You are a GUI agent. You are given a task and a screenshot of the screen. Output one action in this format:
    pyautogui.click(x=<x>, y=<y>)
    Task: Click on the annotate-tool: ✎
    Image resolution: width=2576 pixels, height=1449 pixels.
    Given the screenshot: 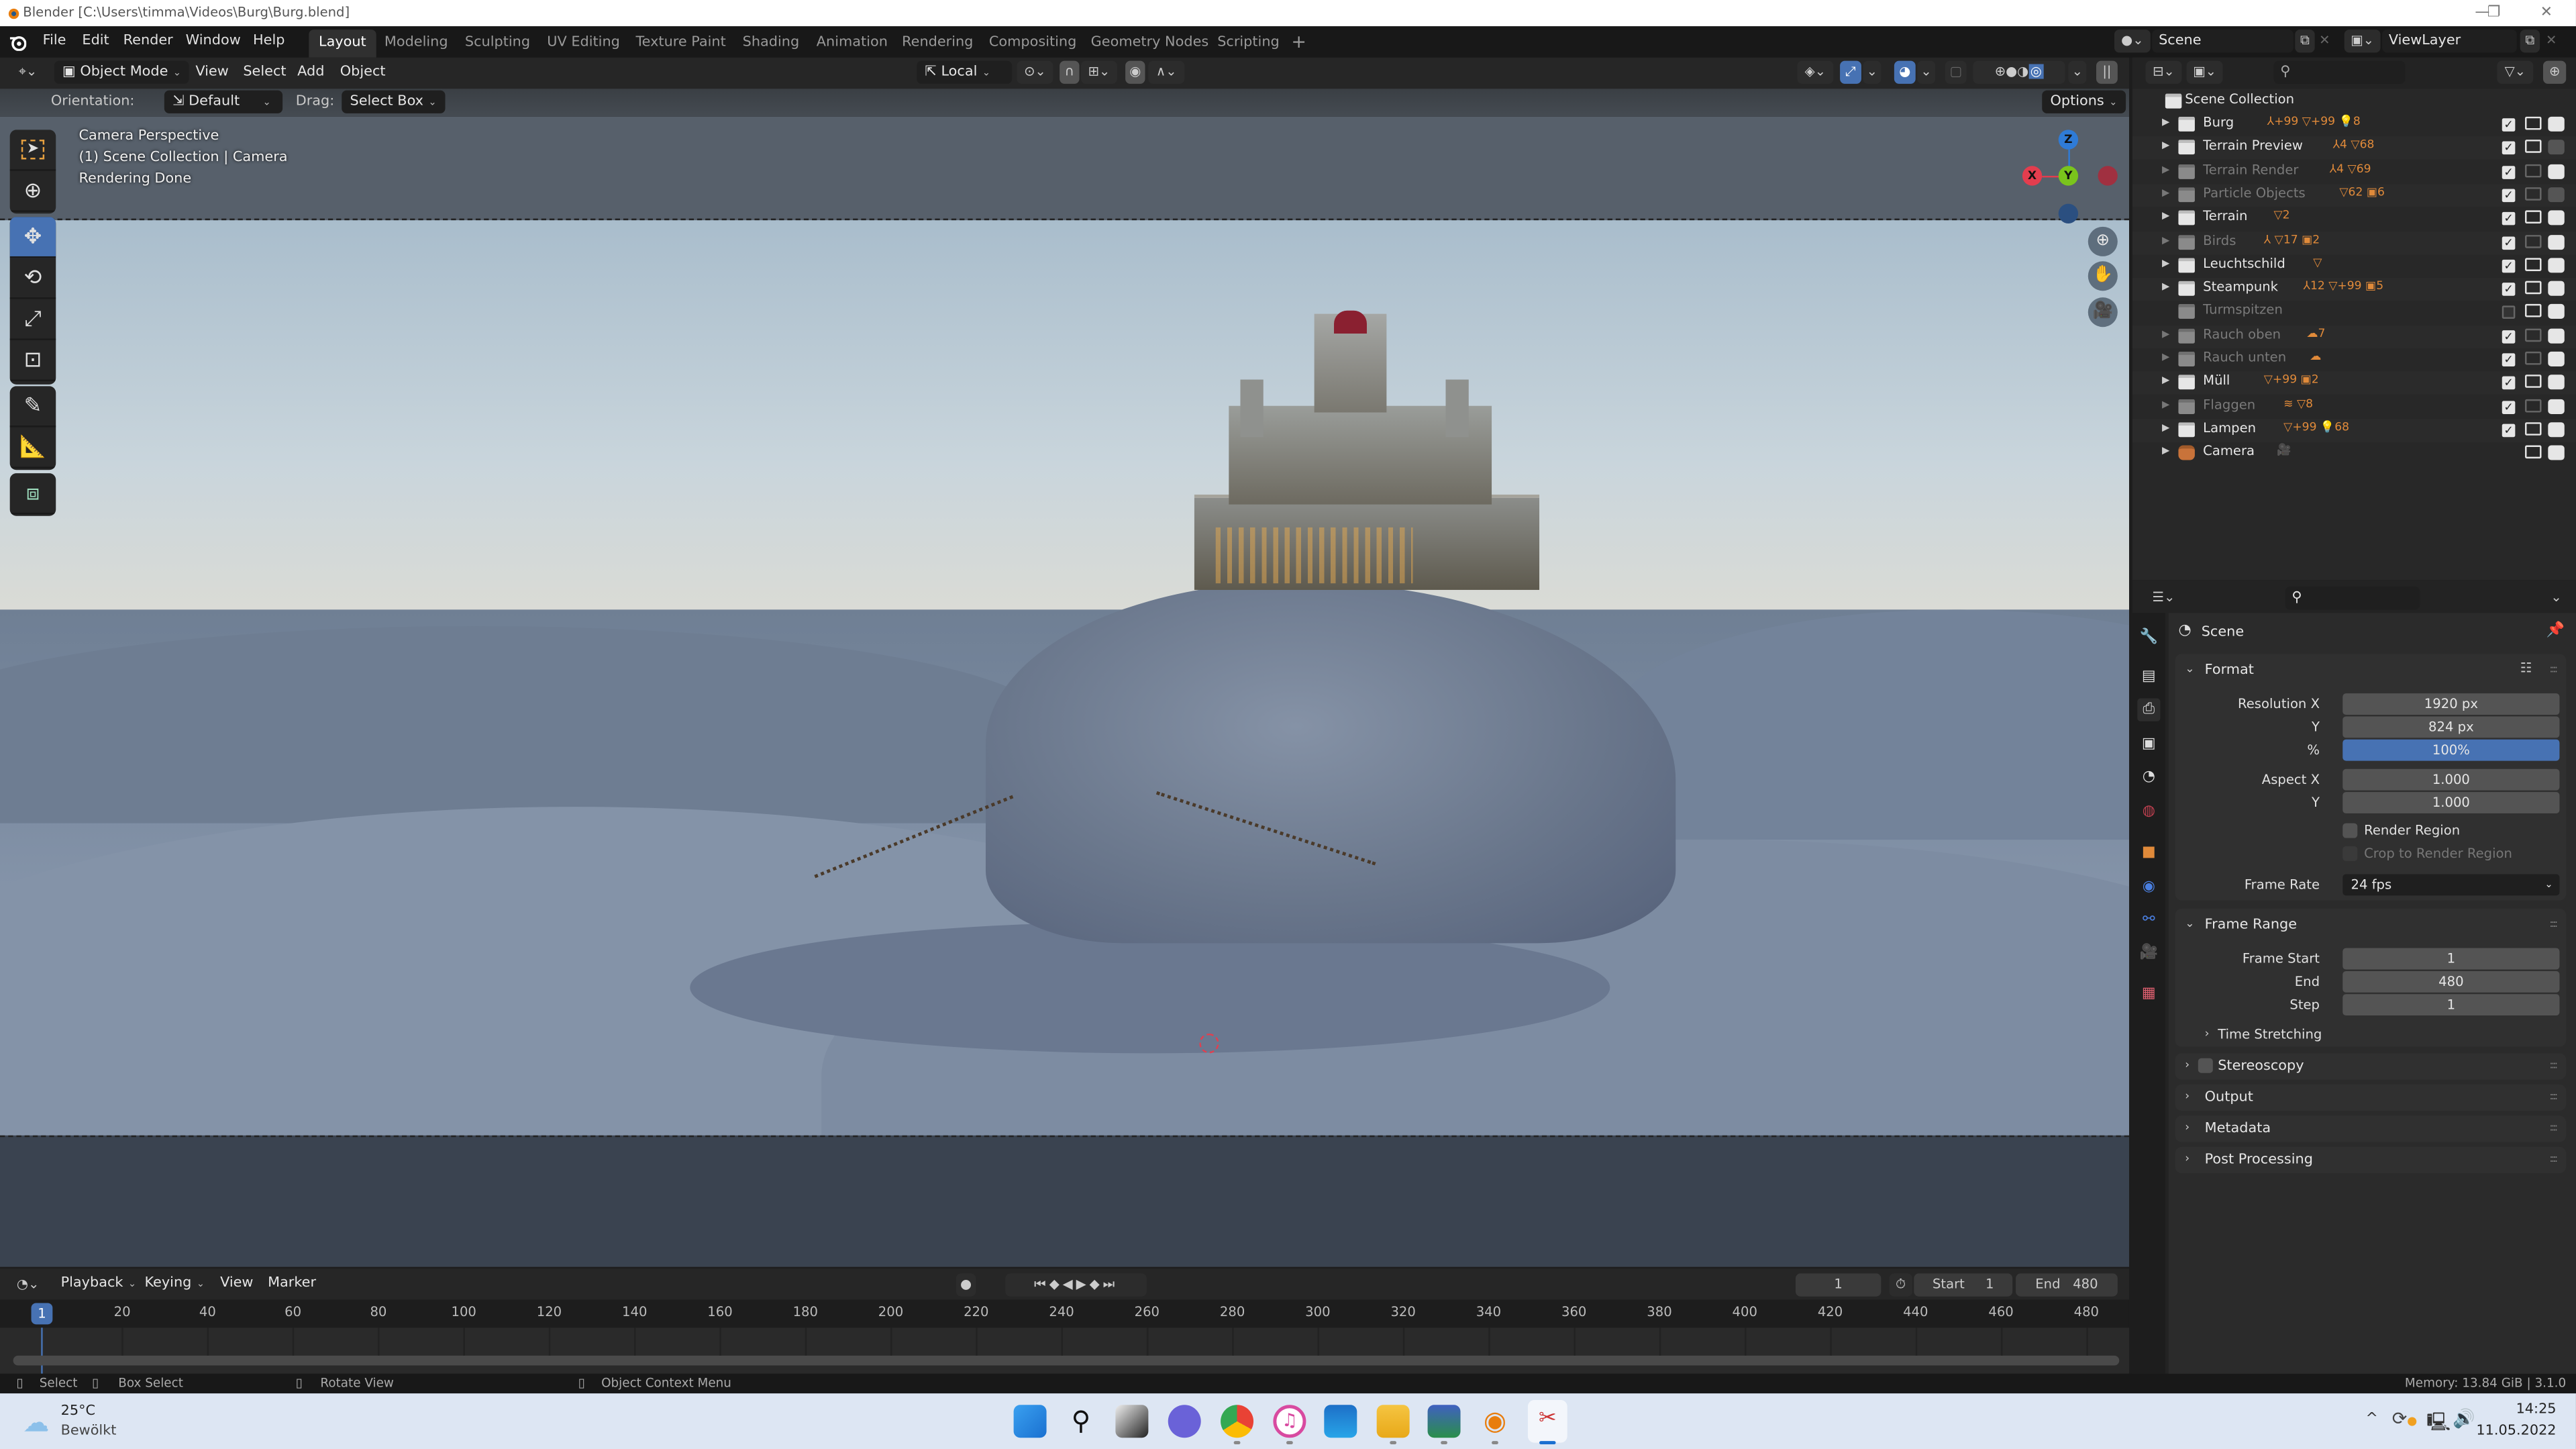 What is the action you would take?
    pyautogui.click(x=32, y=407)
    